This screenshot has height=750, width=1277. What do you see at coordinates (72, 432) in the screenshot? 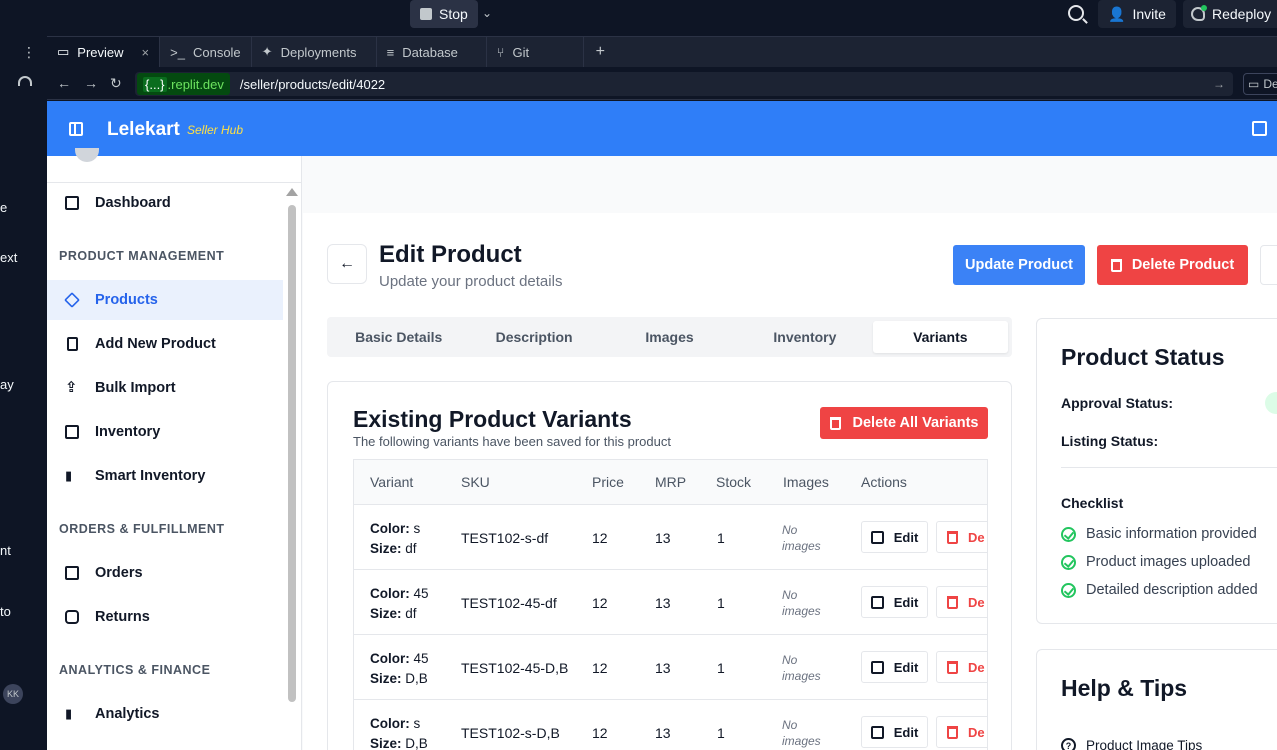
I see `box-icon` at bounding box center [72, 432].